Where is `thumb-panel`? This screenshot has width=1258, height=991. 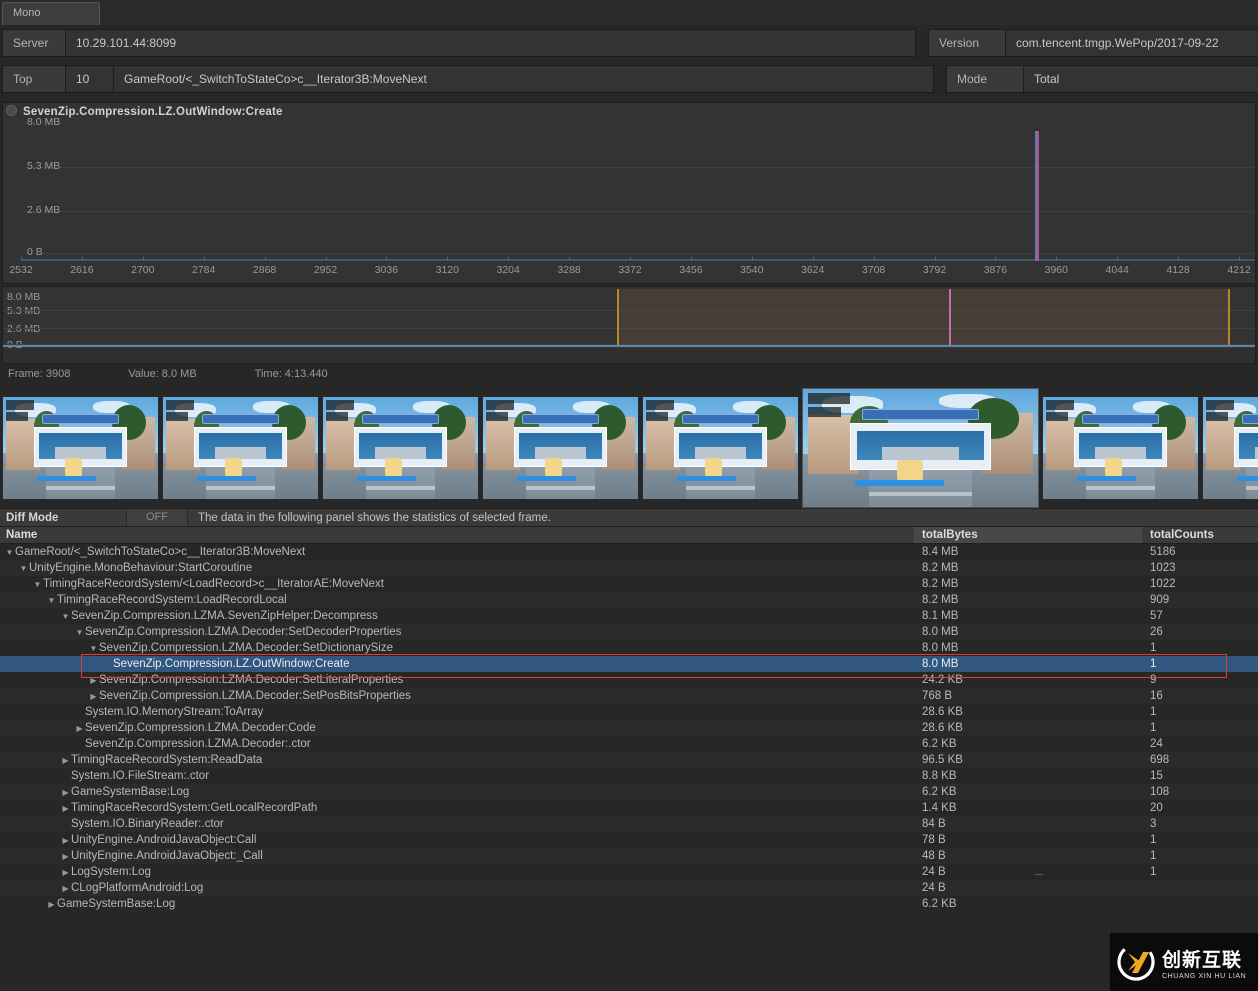
thumb-panel is located at coordinates (1246, 447).